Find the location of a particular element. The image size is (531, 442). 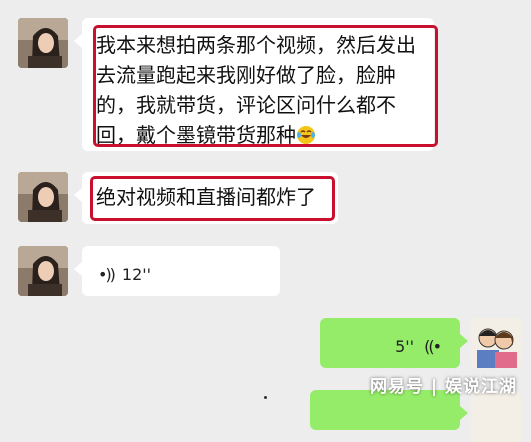

avatar-self-image is located at coordinates (496, 343).